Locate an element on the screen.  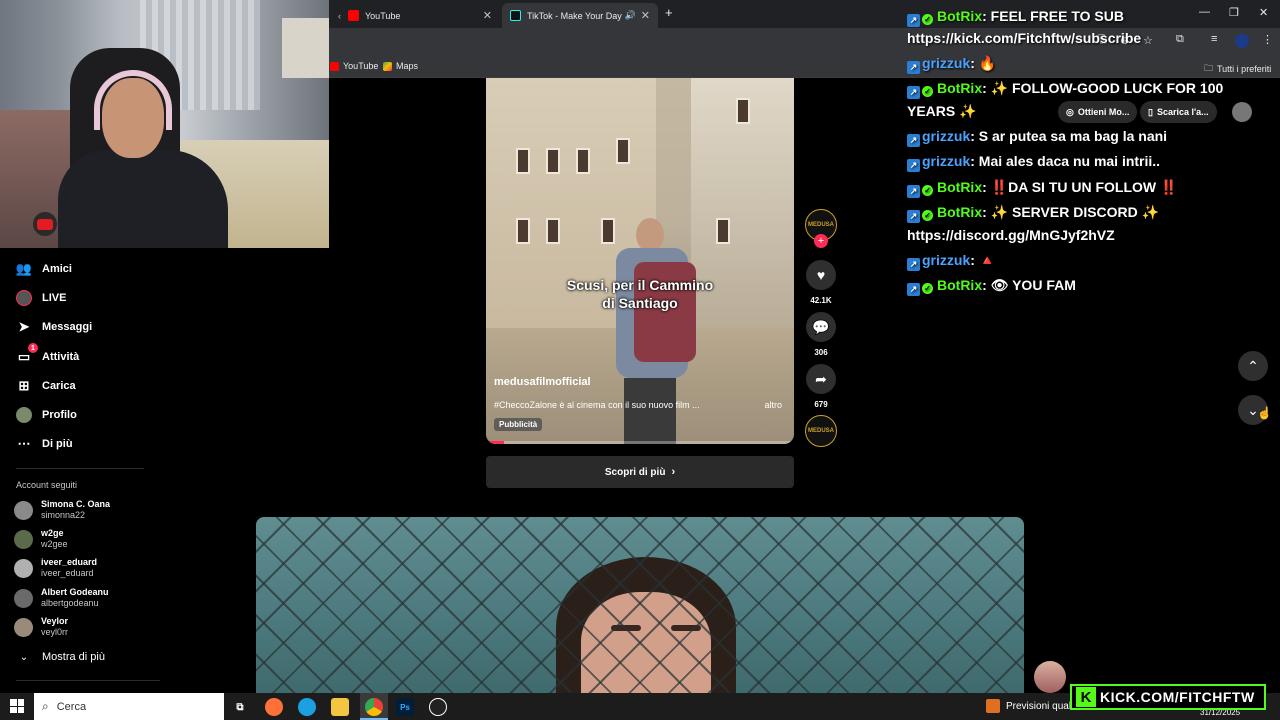
video-author: medusafilmofficial is located at coordinates (542, 382).